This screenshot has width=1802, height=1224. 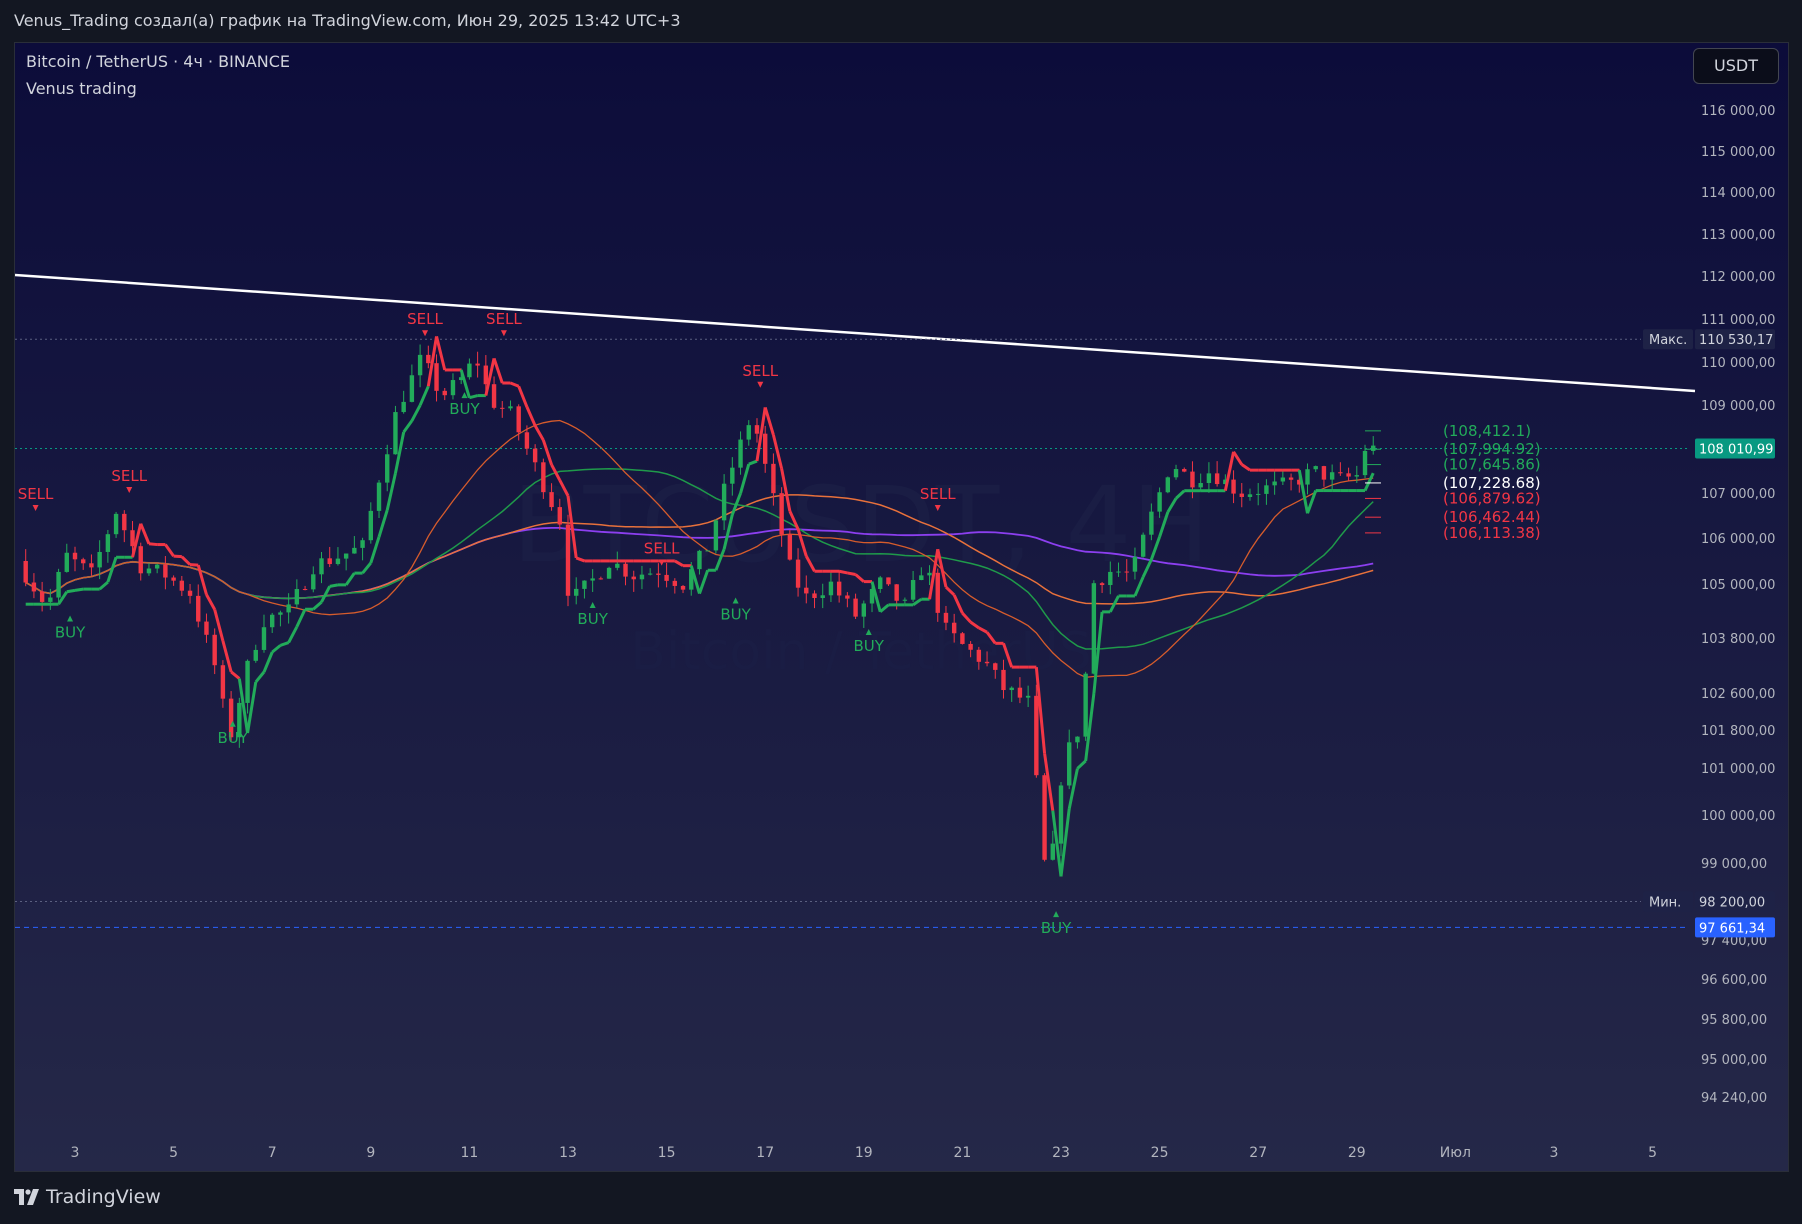 I want to click on date-tick-label: 13, so click(x=568, y=1153).